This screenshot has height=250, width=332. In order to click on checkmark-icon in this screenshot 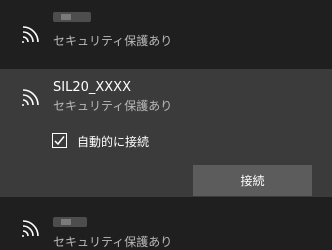, I will do `click(59, 141)`.